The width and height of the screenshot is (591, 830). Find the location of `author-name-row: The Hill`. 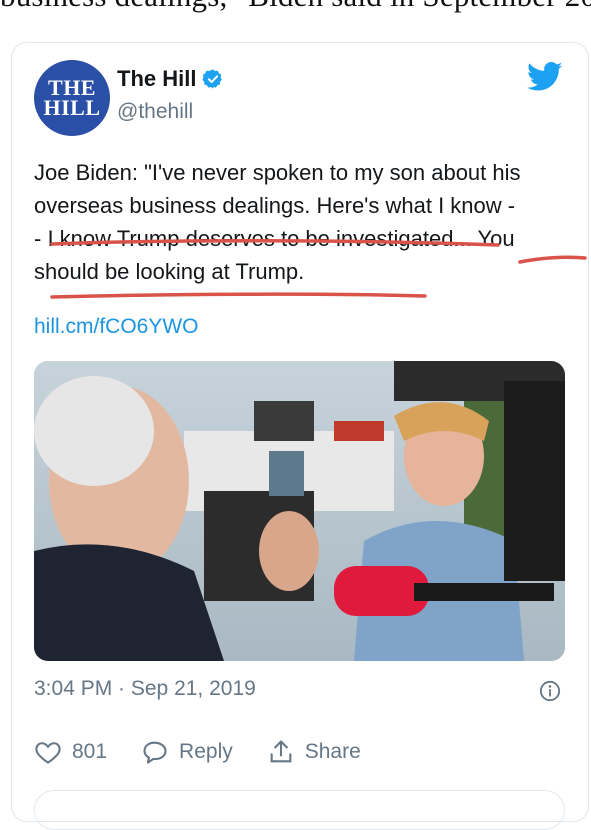

author-name-row: The Hill is located at coordinates (170, 79).